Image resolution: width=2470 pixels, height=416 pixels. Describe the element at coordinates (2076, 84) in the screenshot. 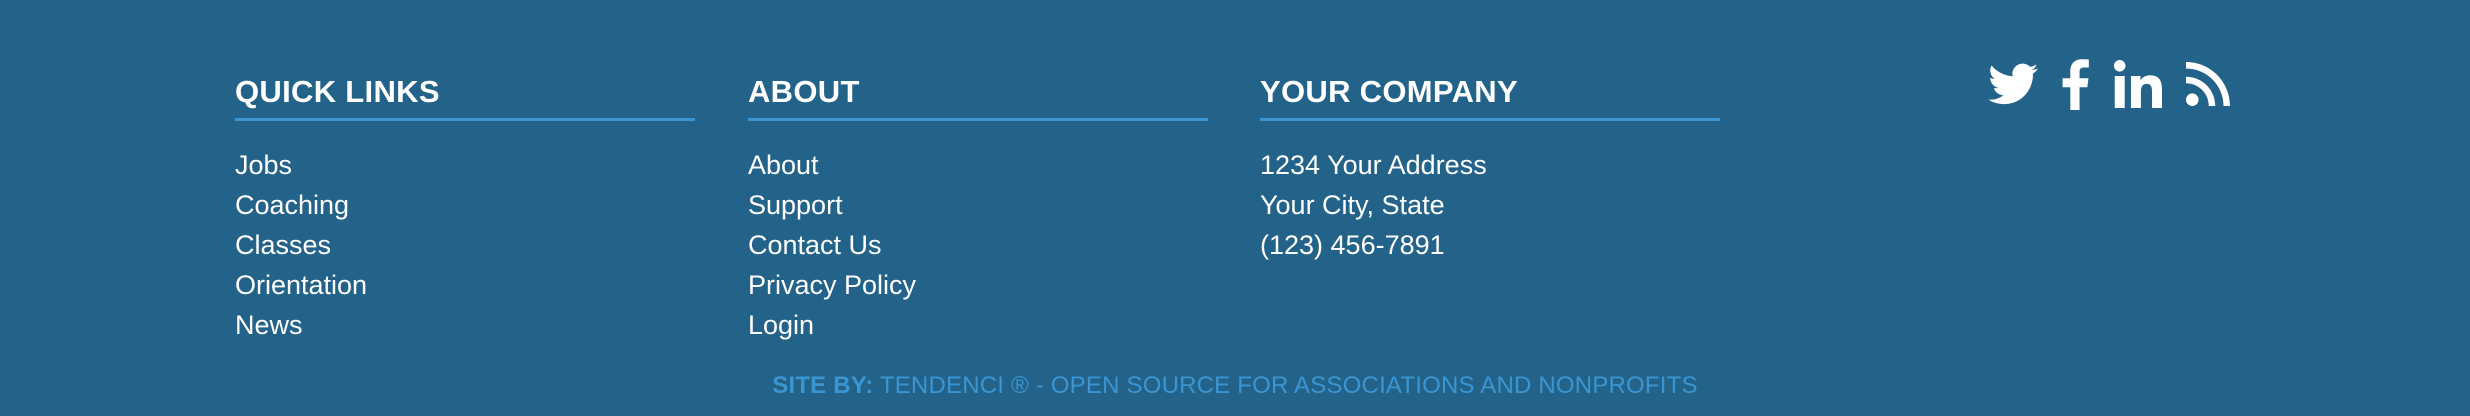

I see `facebook-icon` at that location.